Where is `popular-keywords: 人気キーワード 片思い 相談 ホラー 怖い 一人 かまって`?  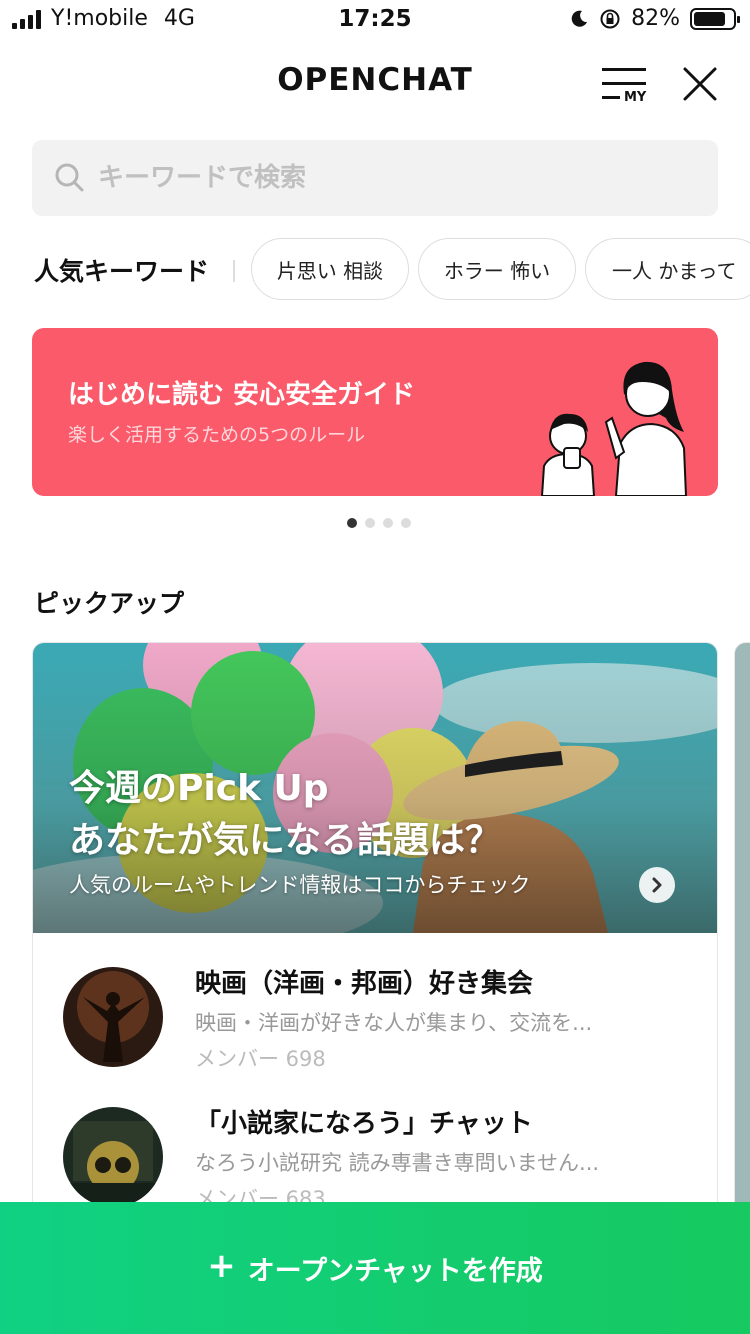 popular-keywords: 人気キーワード 片思い 相談 ホラー 怖い 一人 かまって is located at coordinates (375, 270).